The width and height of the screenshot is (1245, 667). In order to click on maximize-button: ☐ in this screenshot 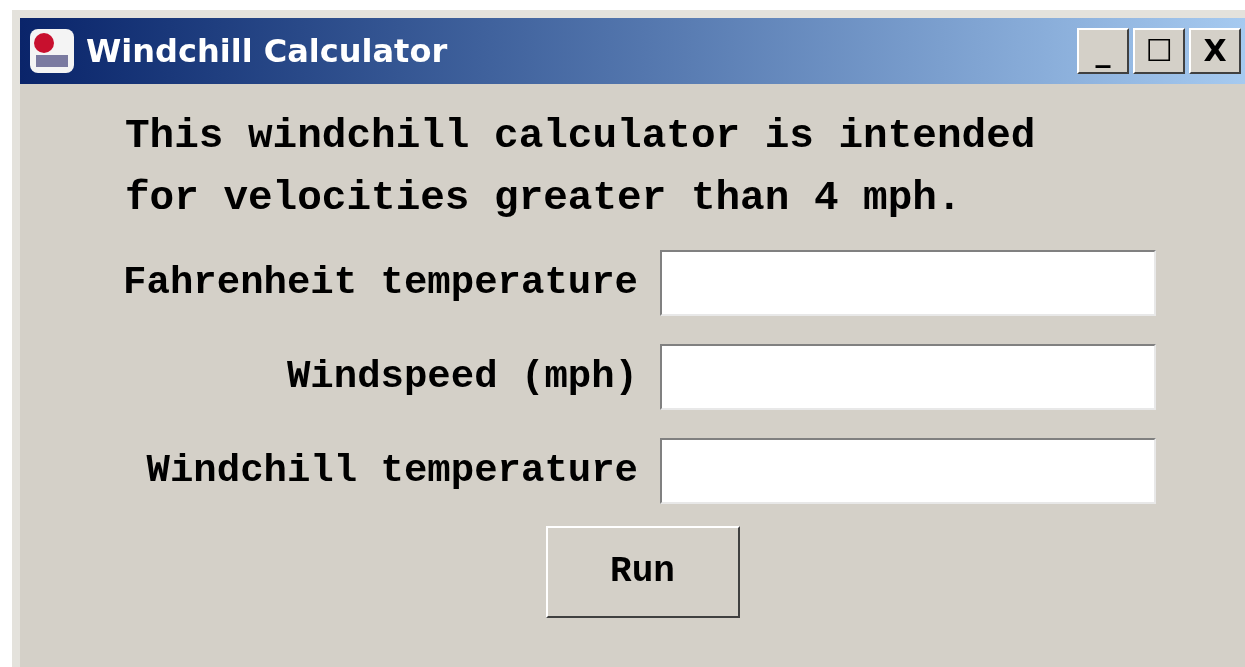, I will do `click(1159, 51)`.